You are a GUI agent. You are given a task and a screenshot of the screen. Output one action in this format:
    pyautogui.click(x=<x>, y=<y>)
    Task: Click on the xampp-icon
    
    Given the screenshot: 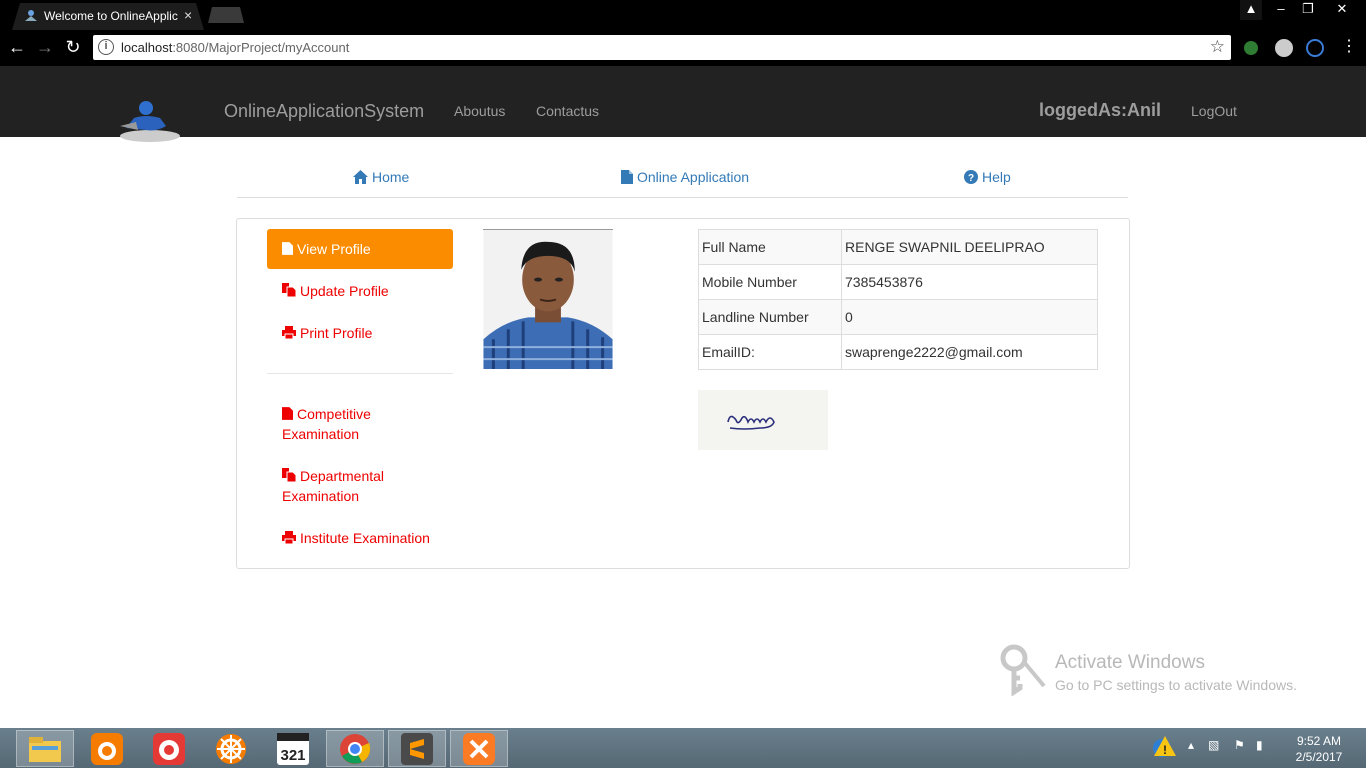 What is the action you would take?
    pyautogui.click(x=479, y=748)
    